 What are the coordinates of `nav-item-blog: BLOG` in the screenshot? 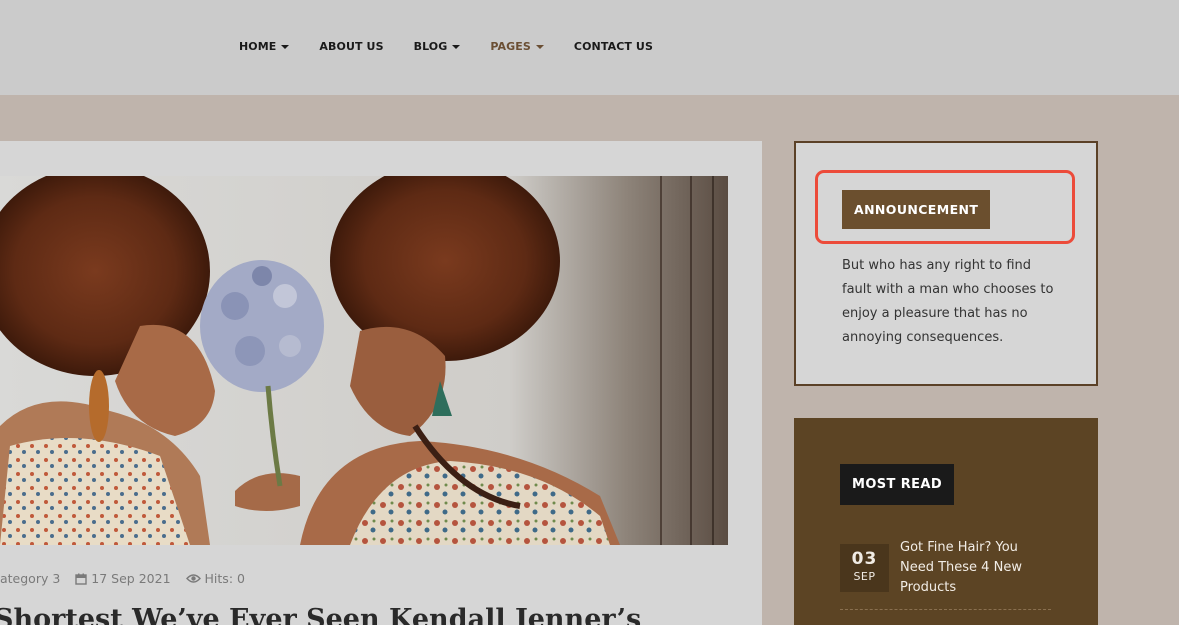 It's located at (437, 46).